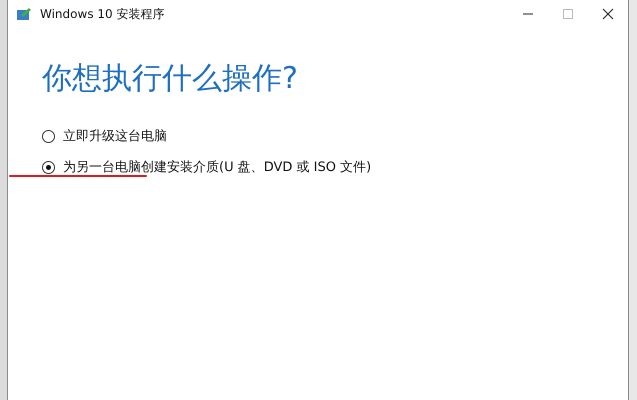 The image size is (637, 400). What do you see at coordinates (568, 14) in the screenshot?
I see `maximize-icon` at bounding box center [568, 14].